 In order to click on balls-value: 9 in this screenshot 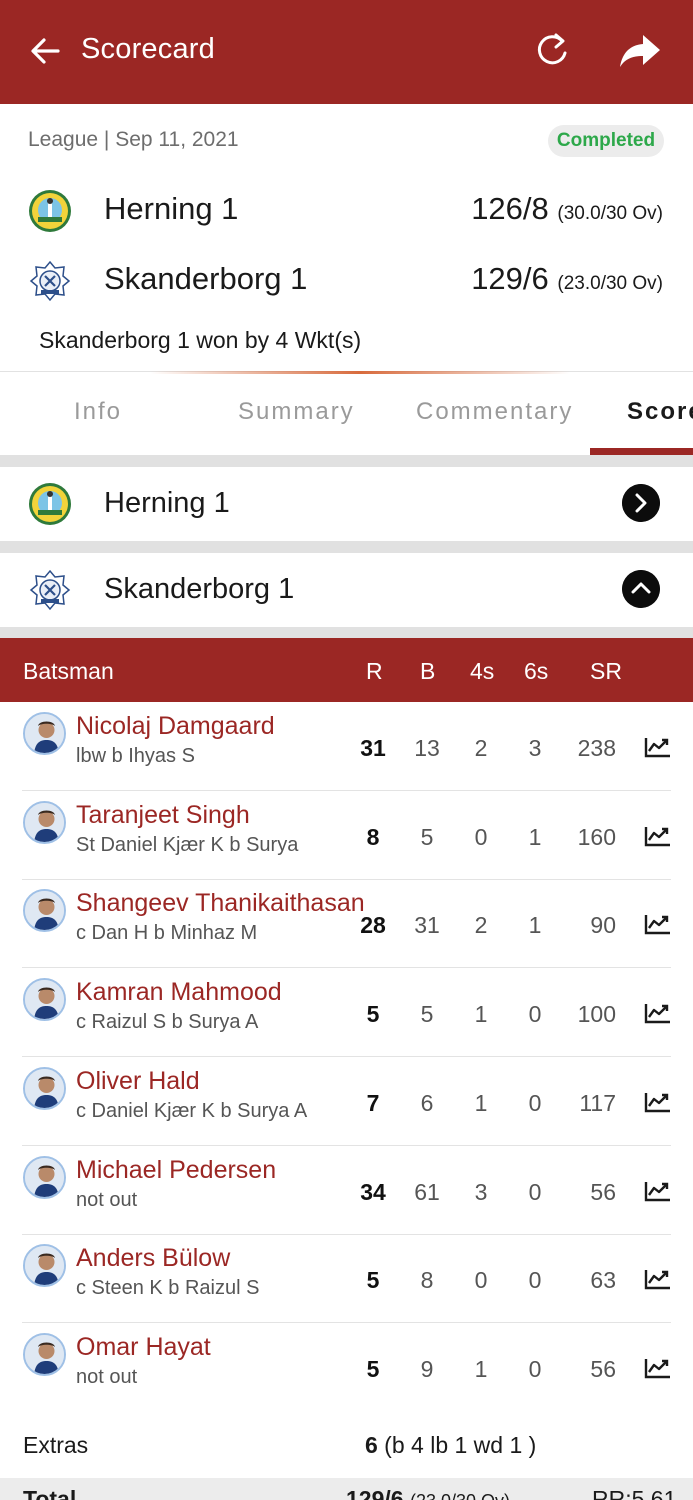, I will do `click(427, 1369)`.